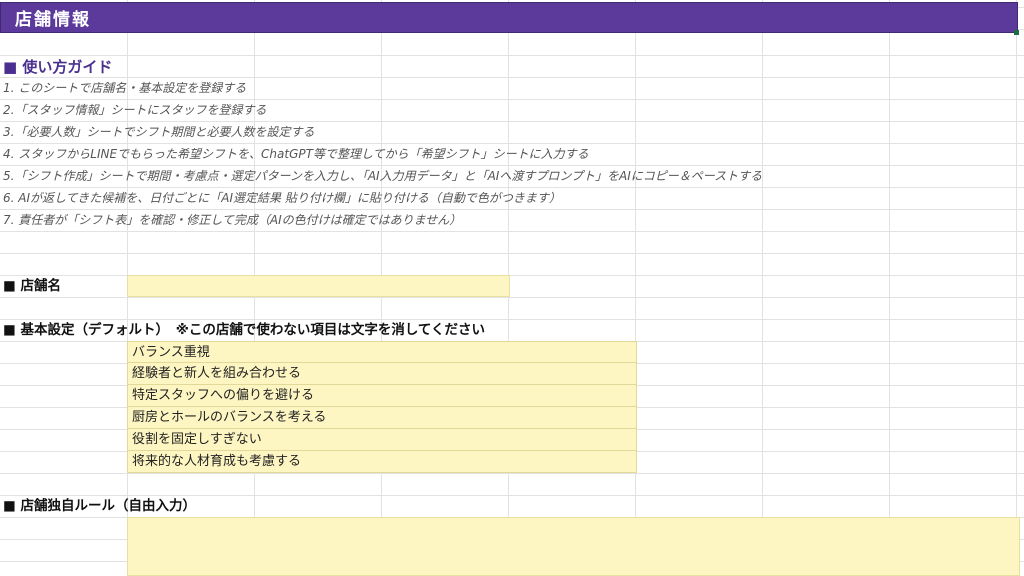 This screenshot has height=576, width=1024. Describe the element at coordinates (32, 286) in the screenshot. I see `store-name-label: ■ 店舗名` at that location.